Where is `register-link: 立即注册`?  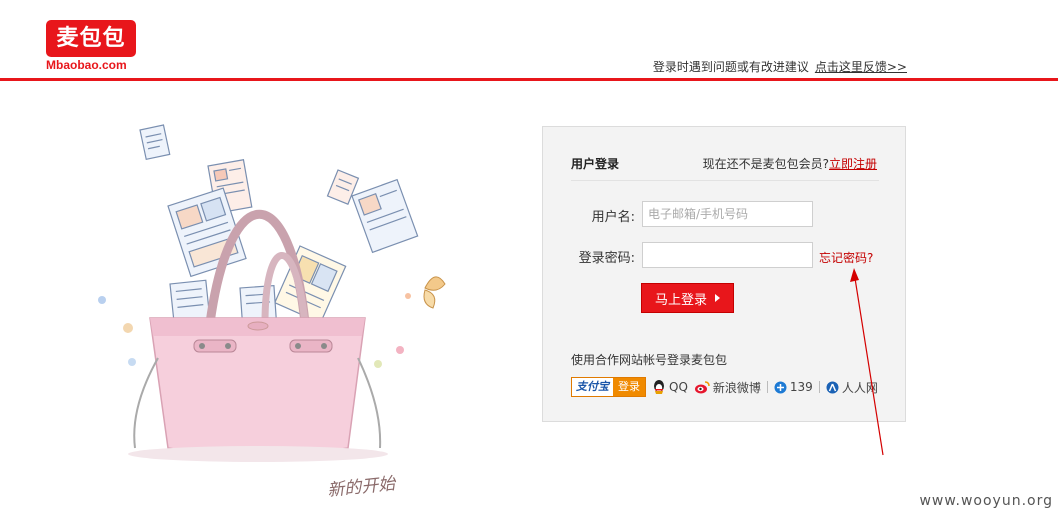 register-link: 立即注册 is located at coordinates (853, 164).